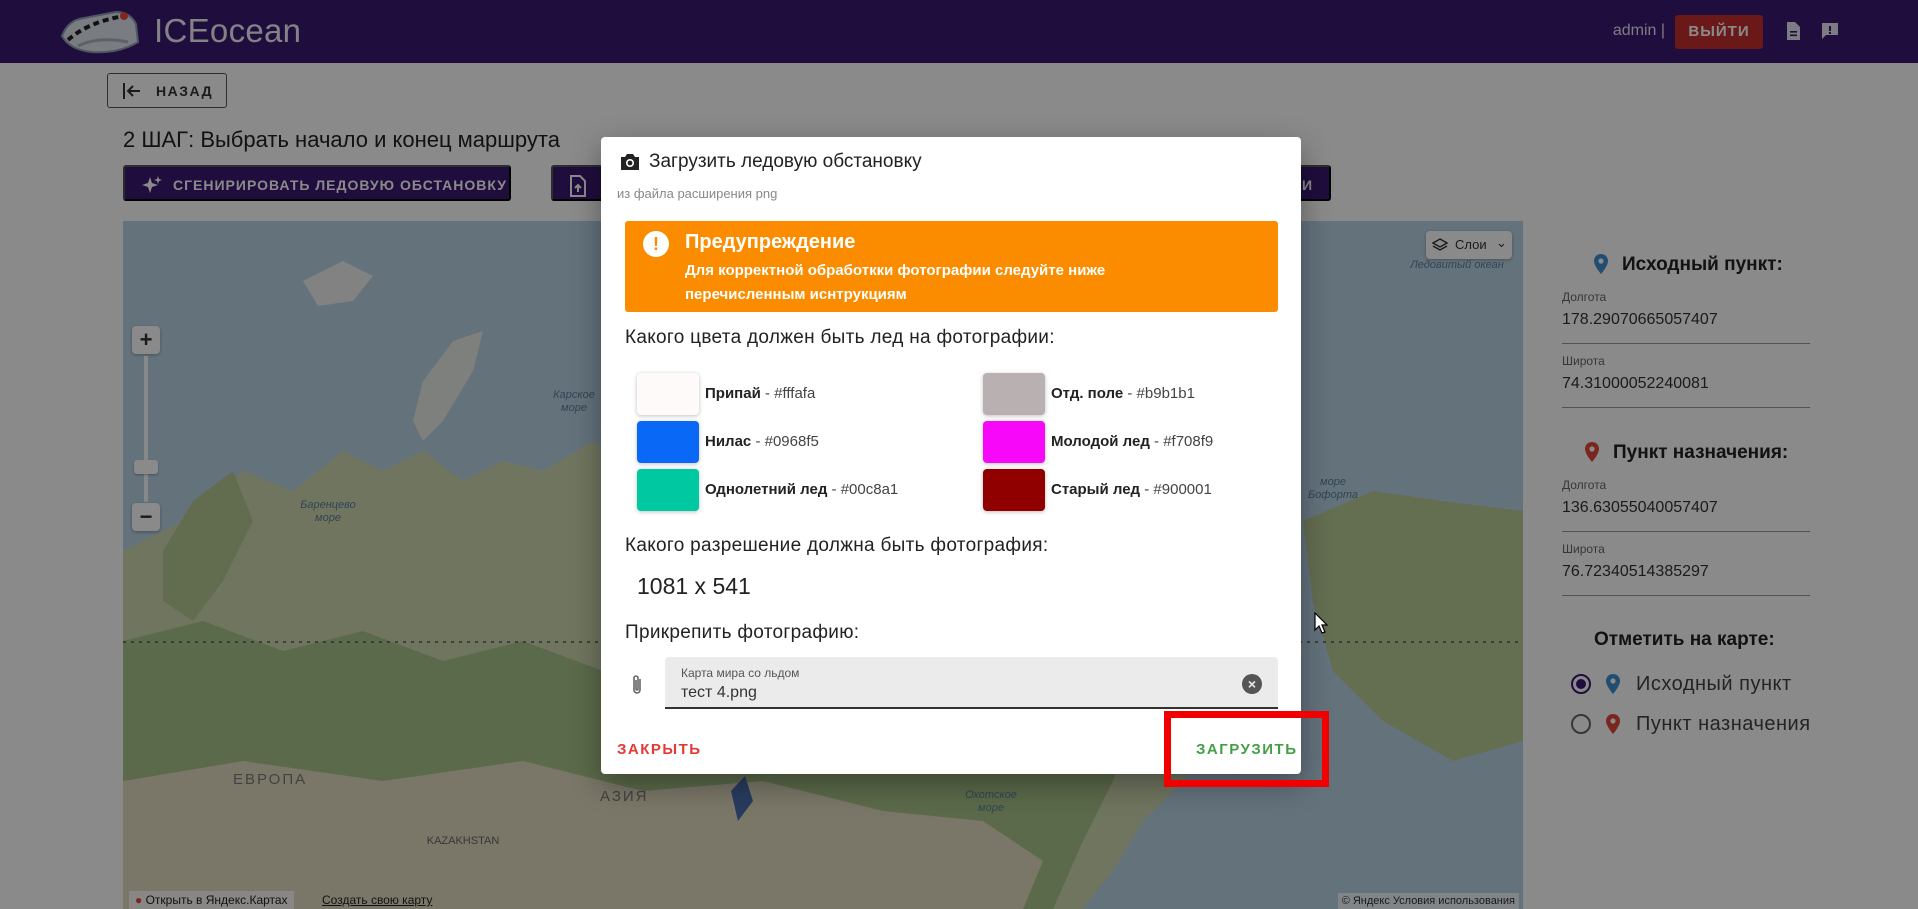 This screenshot has width=1918, height=909. I want to click on color-item: Молодой лед - #f708f9, so click(1133, 442).